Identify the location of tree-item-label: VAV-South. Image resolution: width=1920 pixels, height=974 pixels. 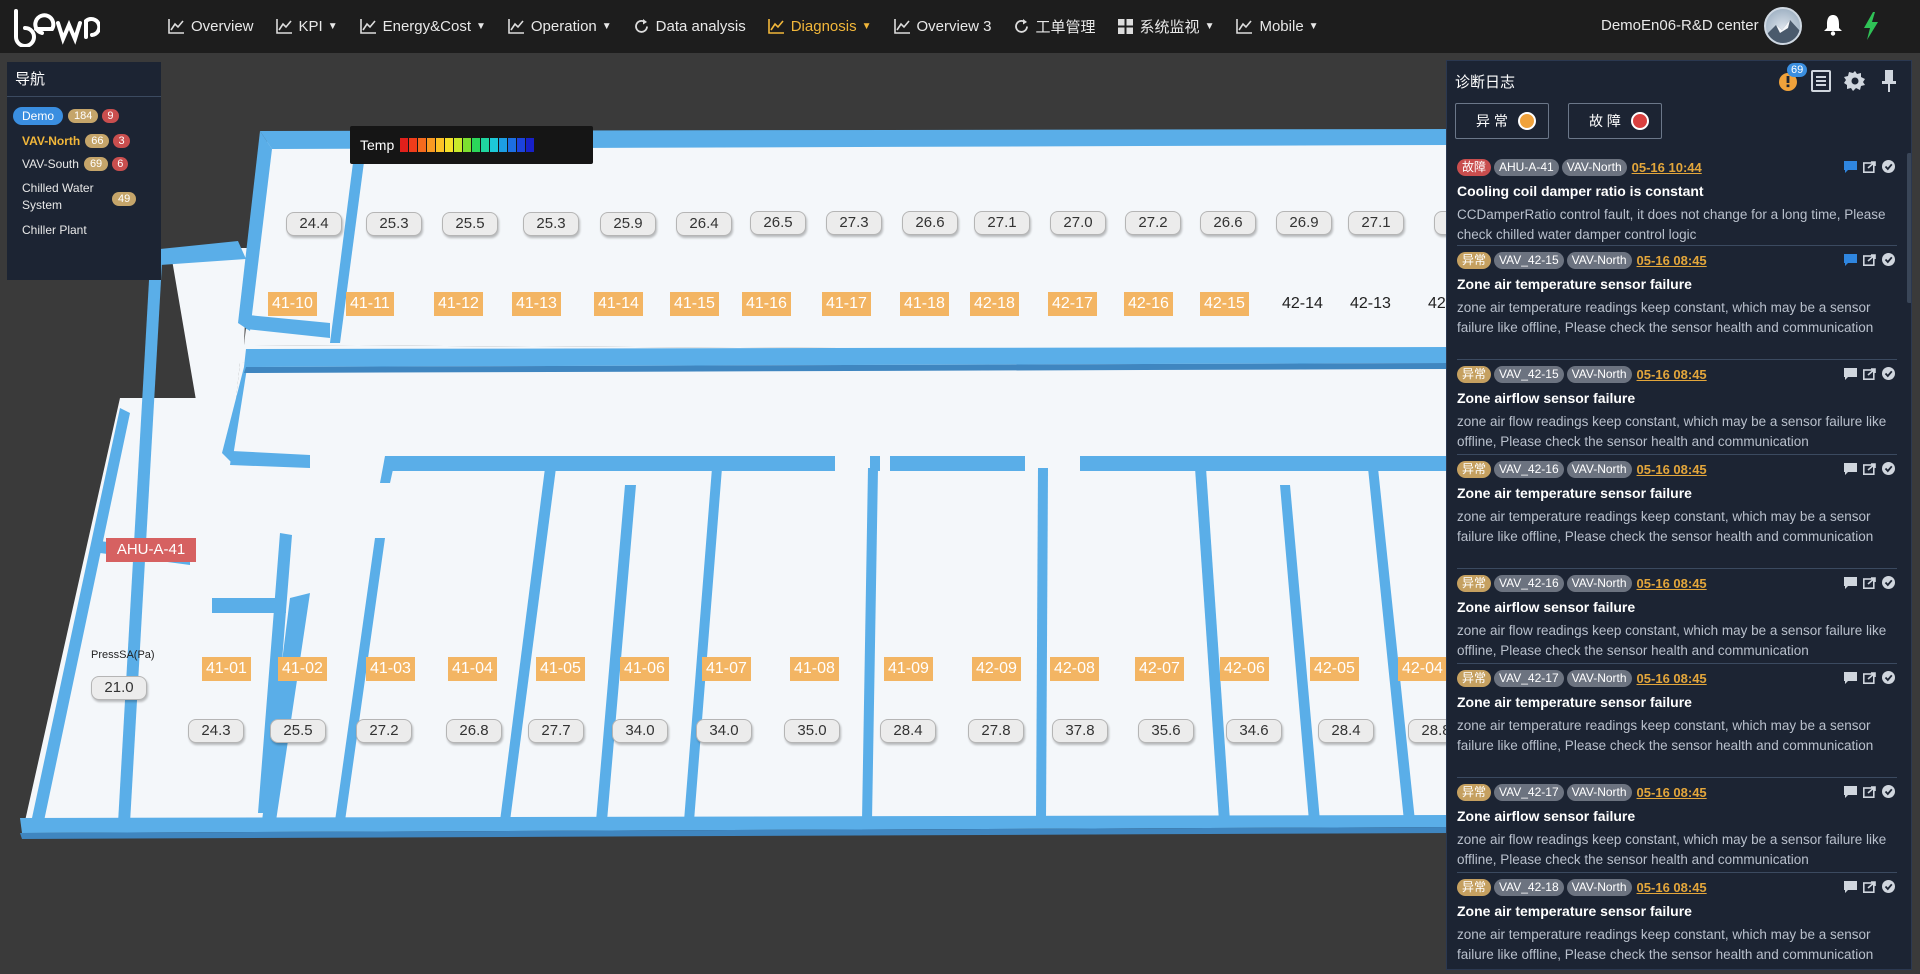
(50, 164).